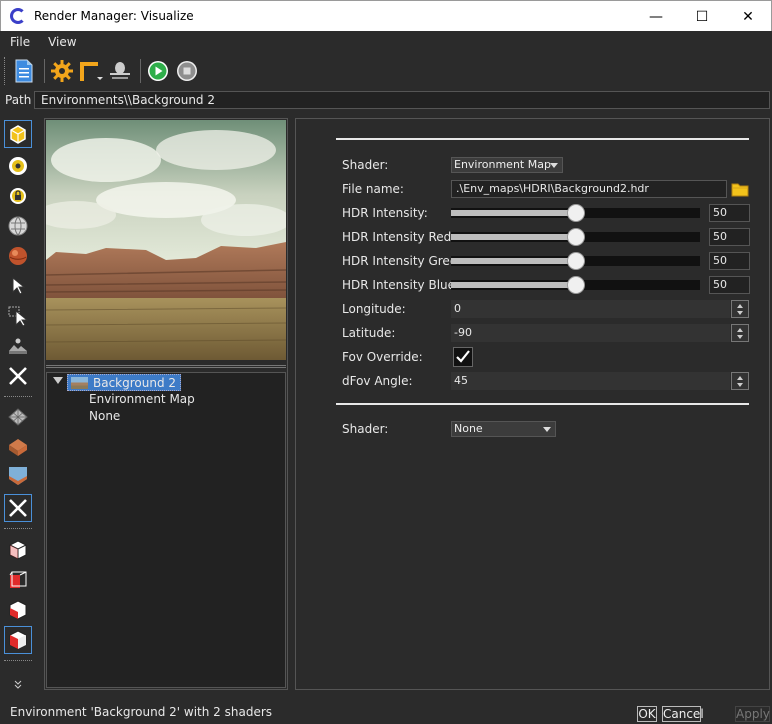 The image size is (772, 724). I want to click on apply-button: Apply, so click(752, 714).